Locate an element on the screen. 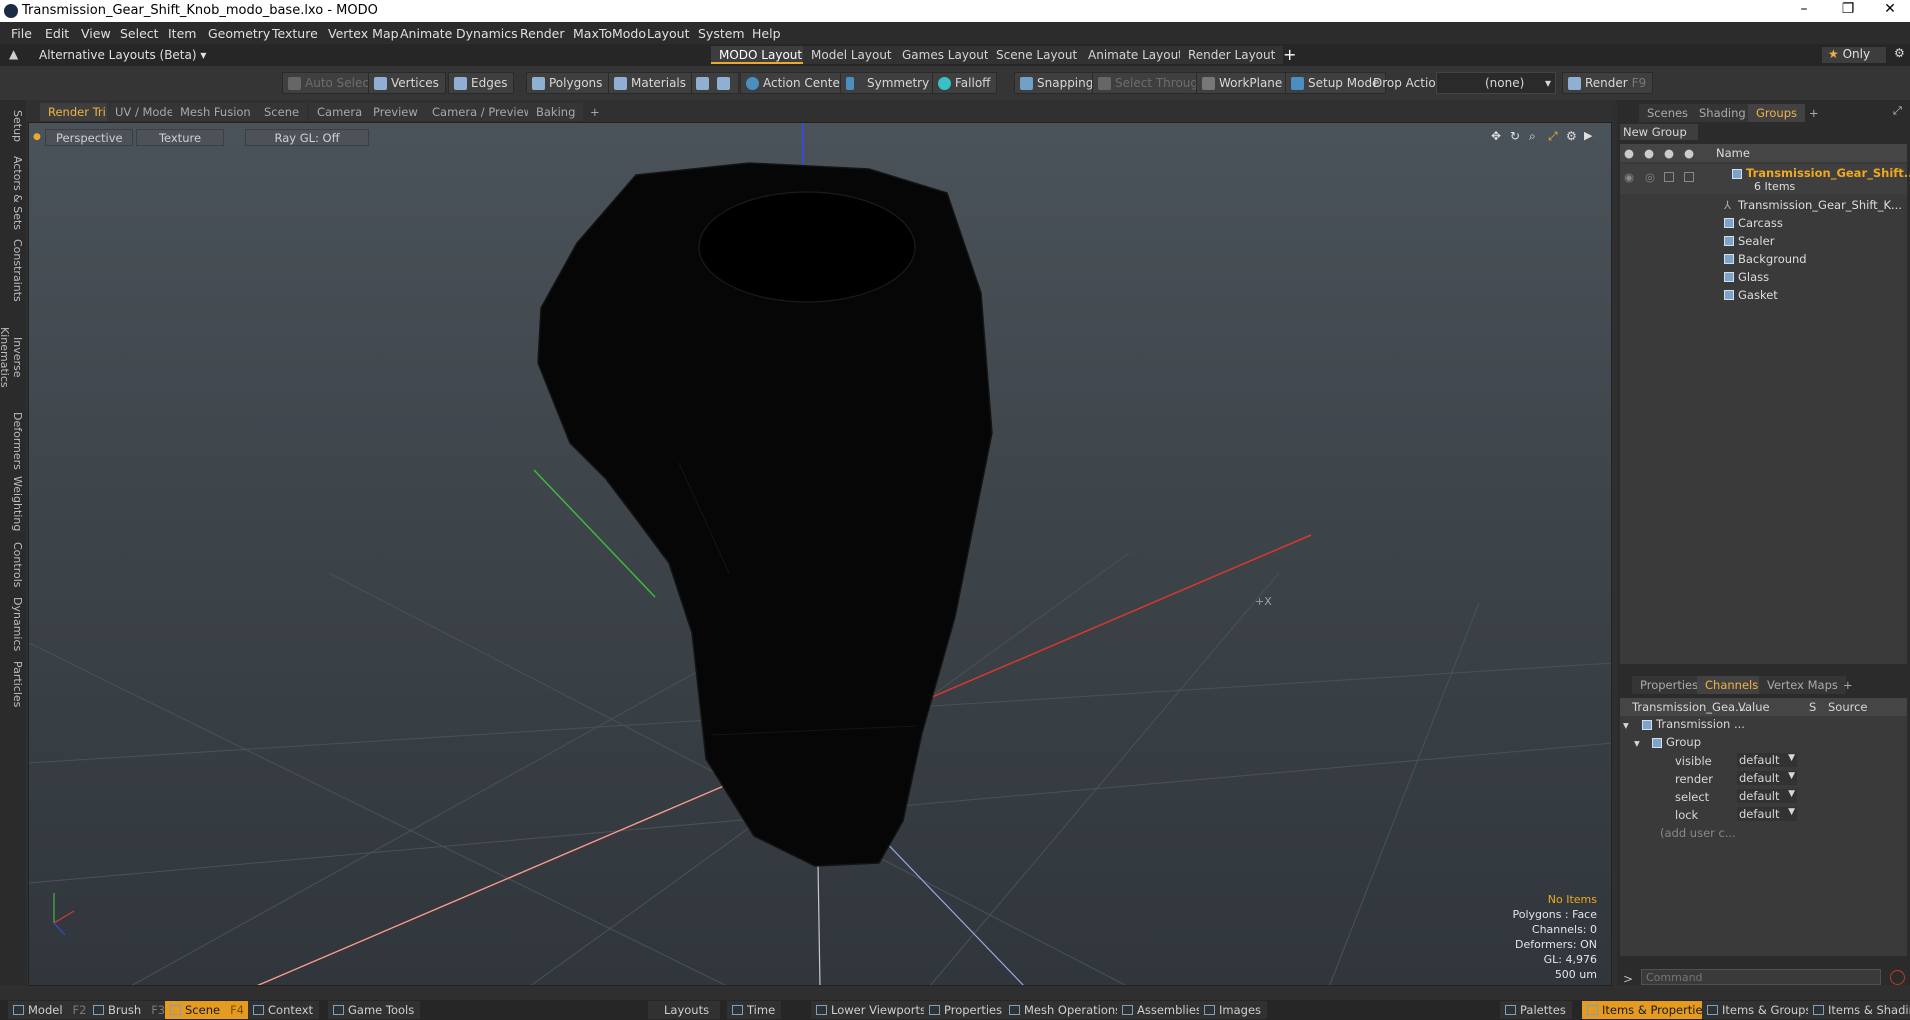 The width and height of the screenshot is (1910, 1020). items-properties-tab: Items & Properties is located at coordinates (1648, 1010).